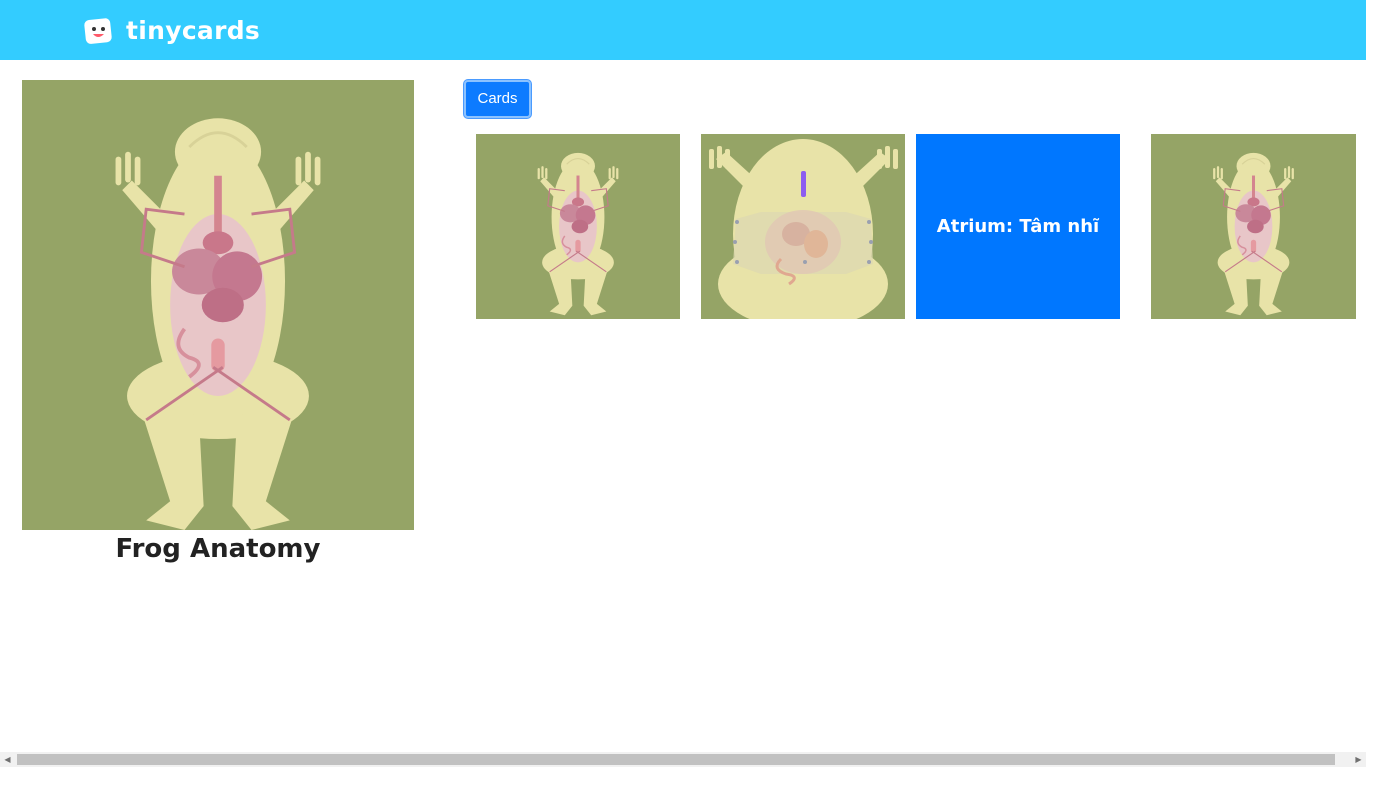  I want to click on card-text: Atrium: Tâm nhĩ, so click(1018, 226).